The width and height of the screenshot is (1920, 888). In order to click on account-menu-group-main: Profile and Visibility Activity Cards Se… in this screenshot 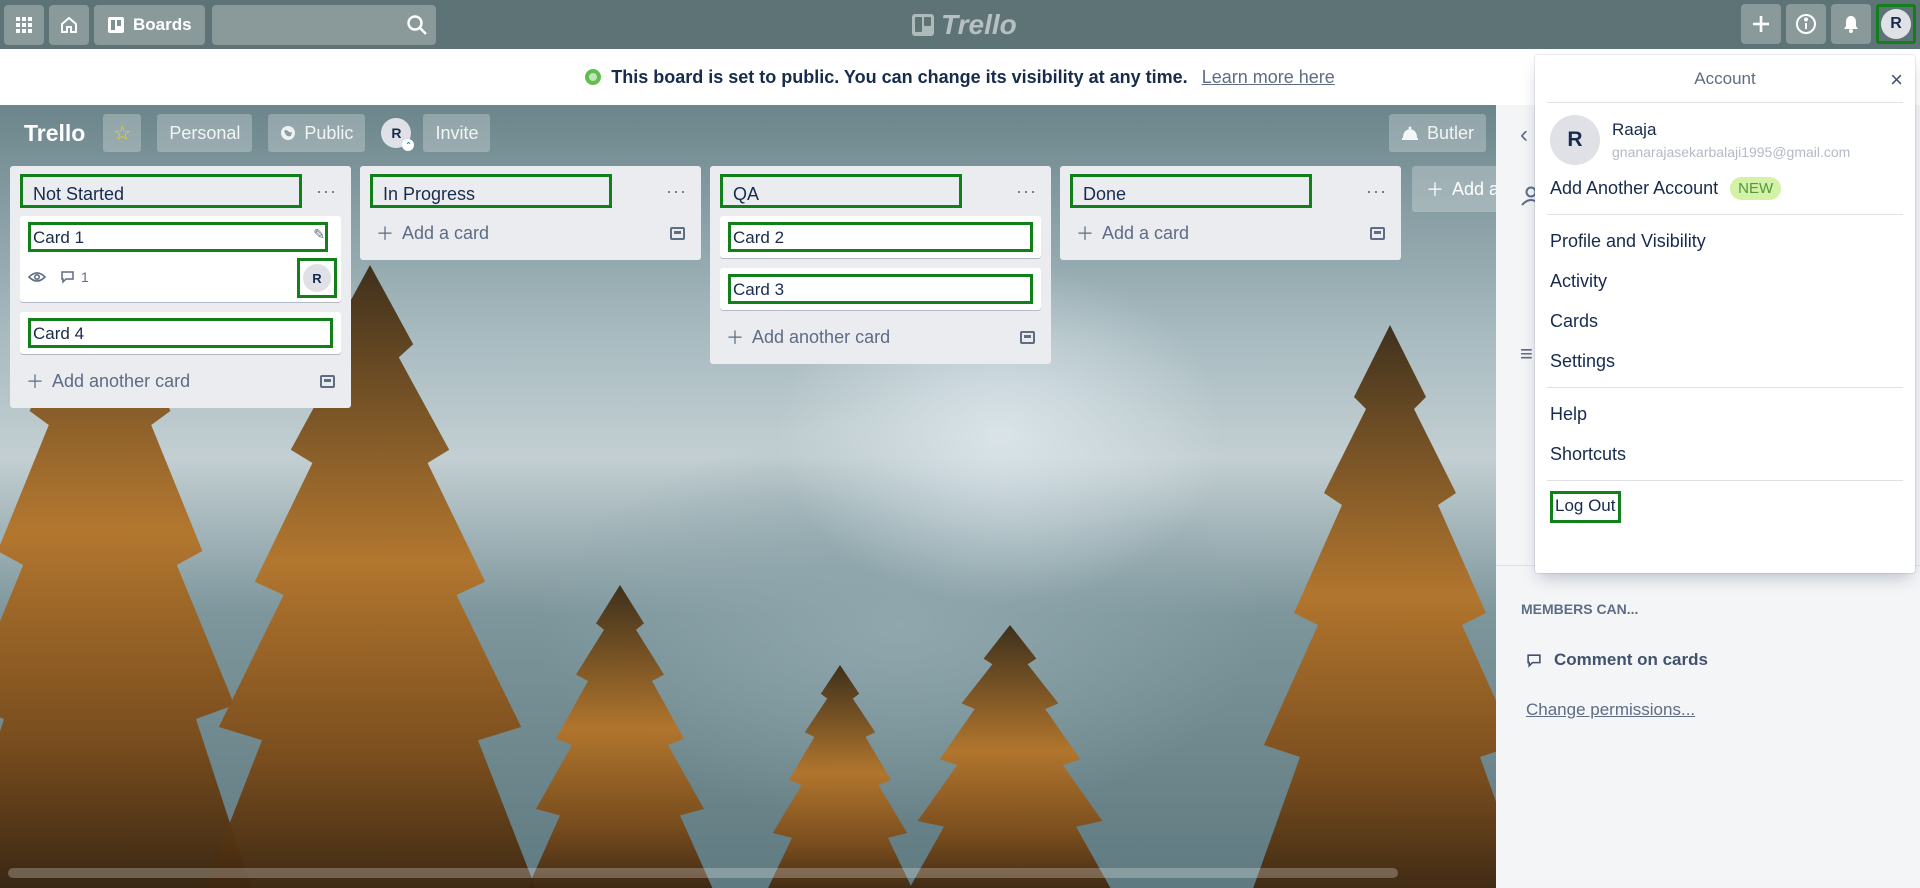, I will do `click(1725, 301)`.